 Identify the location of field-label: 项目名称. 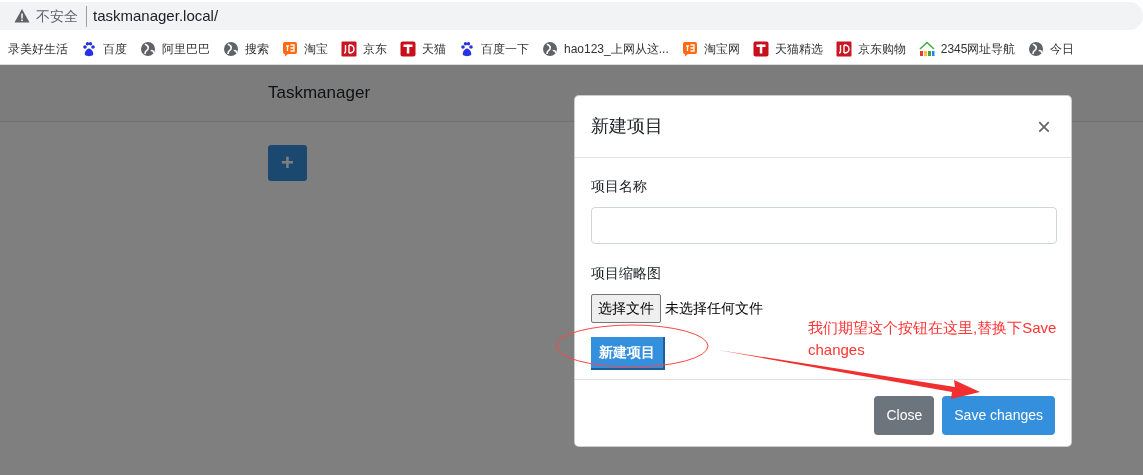
(619, 186).